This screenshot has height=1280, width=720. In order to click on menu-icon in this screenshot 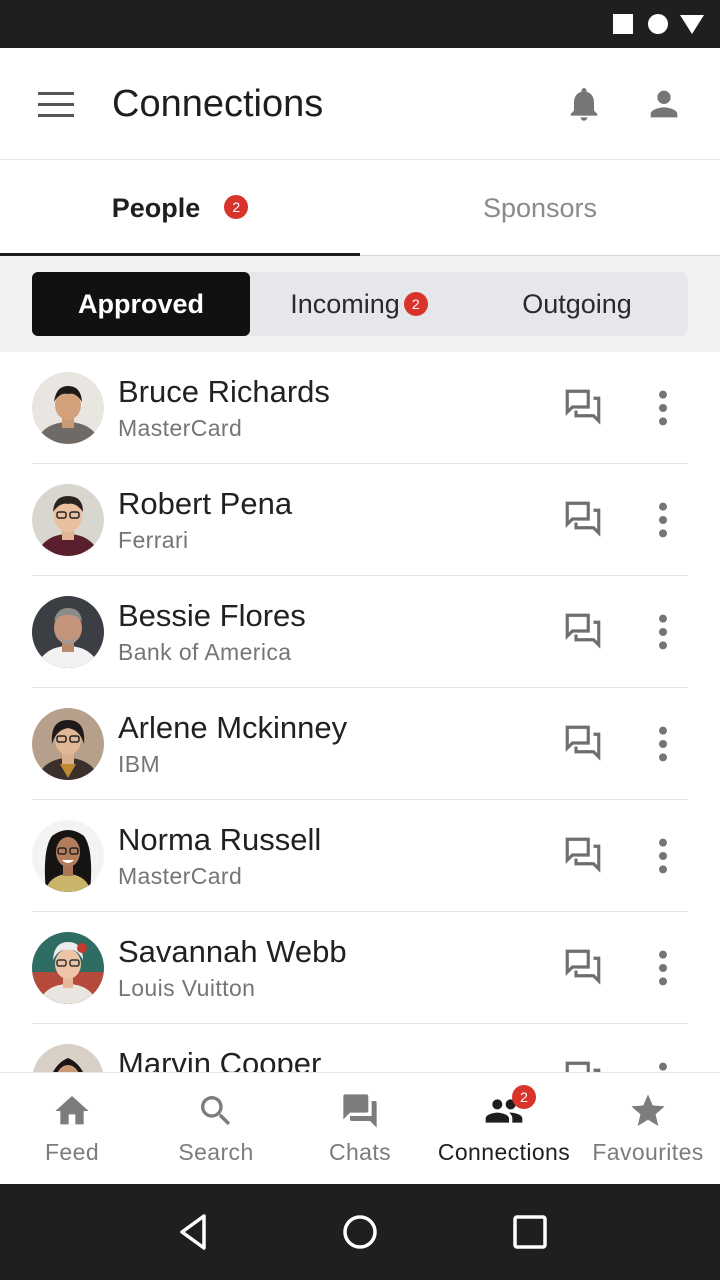, I will do `click(56, 105)`.